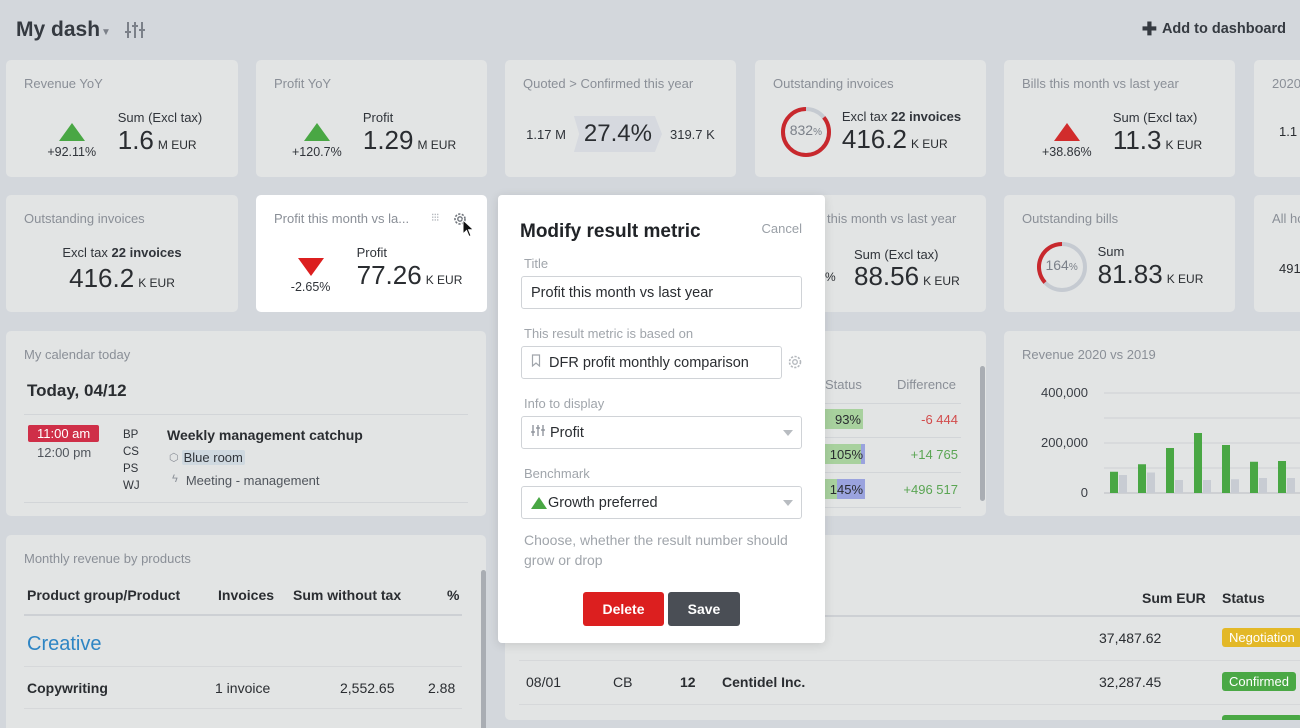 The image size is (1300, 728). What do you see at coordinates (782, 228) in the screenshot?
I see `cancel-button: Cancel` at bounding box center [782, 228].